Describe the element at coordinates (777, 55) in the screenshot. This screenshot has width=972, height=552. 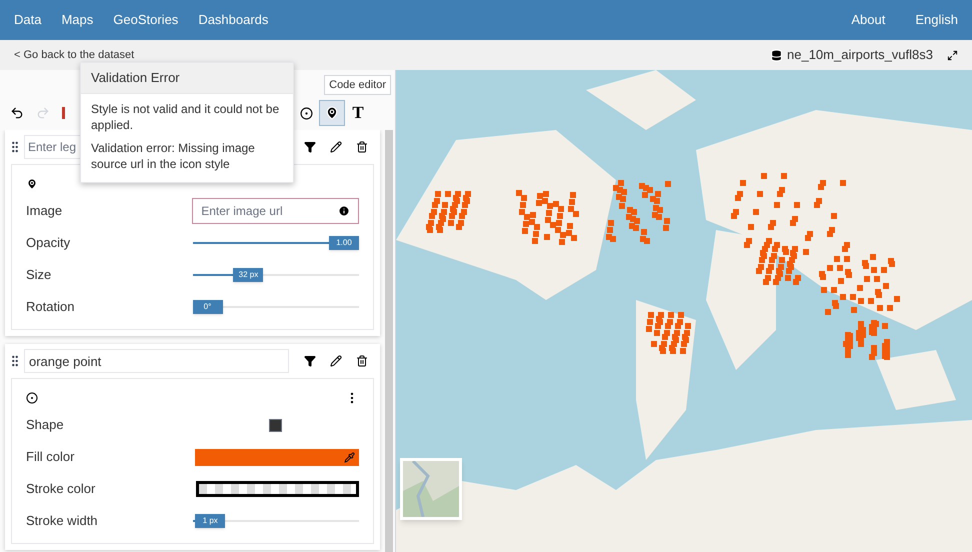
I see `database-icon` at that location.